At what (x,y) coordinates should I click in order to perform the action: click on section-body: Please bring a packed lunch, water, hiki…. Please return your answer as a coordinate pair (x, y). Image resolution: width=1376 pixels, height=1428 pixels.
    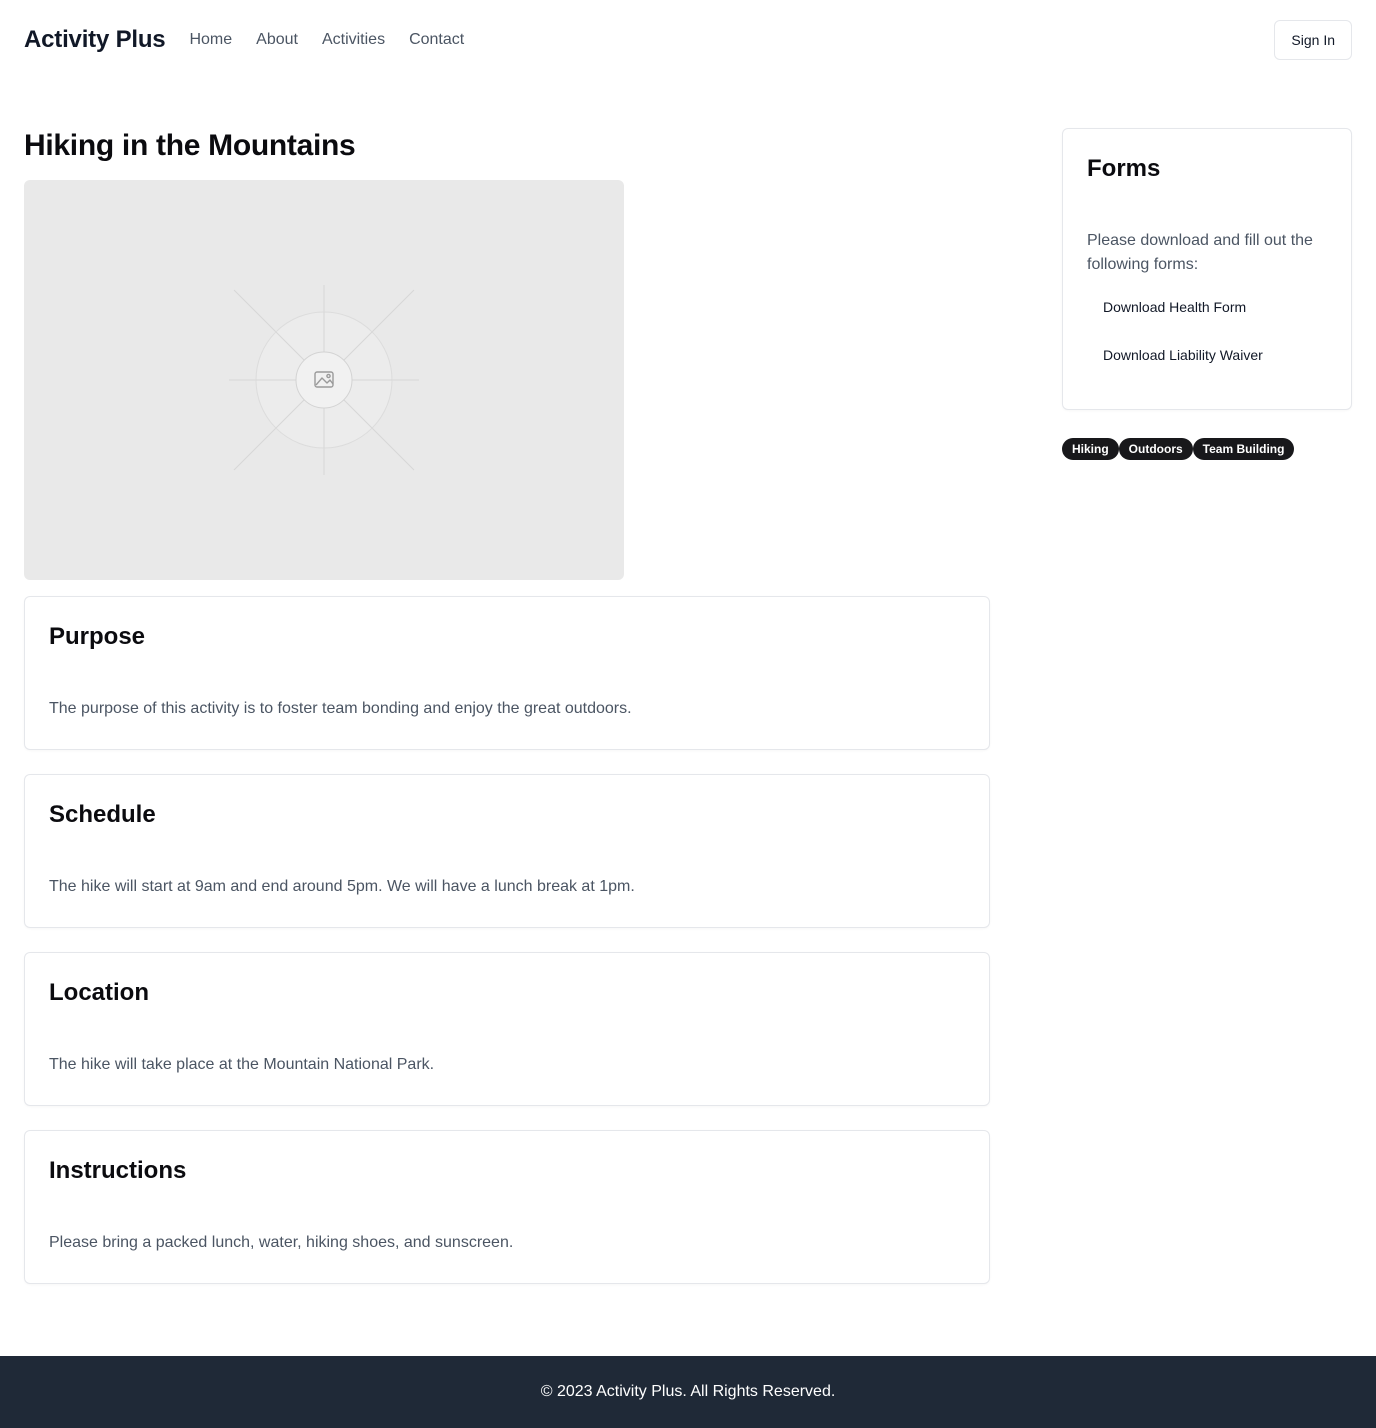
    Looking at the image, I should click on (281, 1242).